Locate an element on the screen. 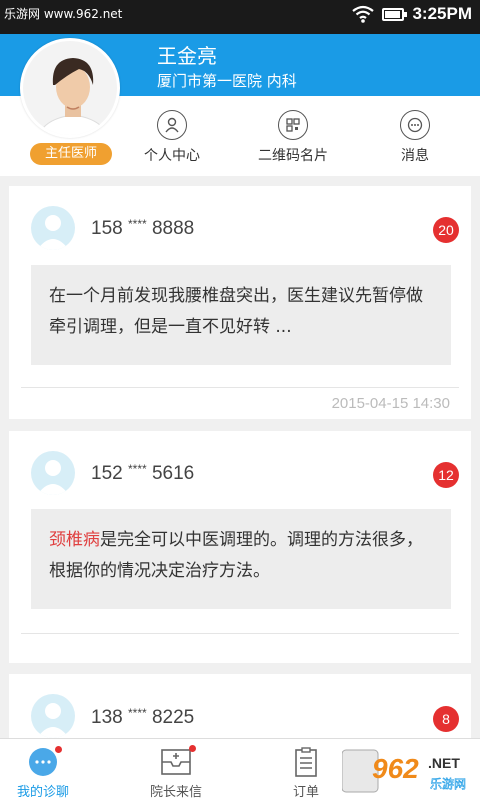  nav-personal-center: 个人中心 is located at coordinates (172, 137).